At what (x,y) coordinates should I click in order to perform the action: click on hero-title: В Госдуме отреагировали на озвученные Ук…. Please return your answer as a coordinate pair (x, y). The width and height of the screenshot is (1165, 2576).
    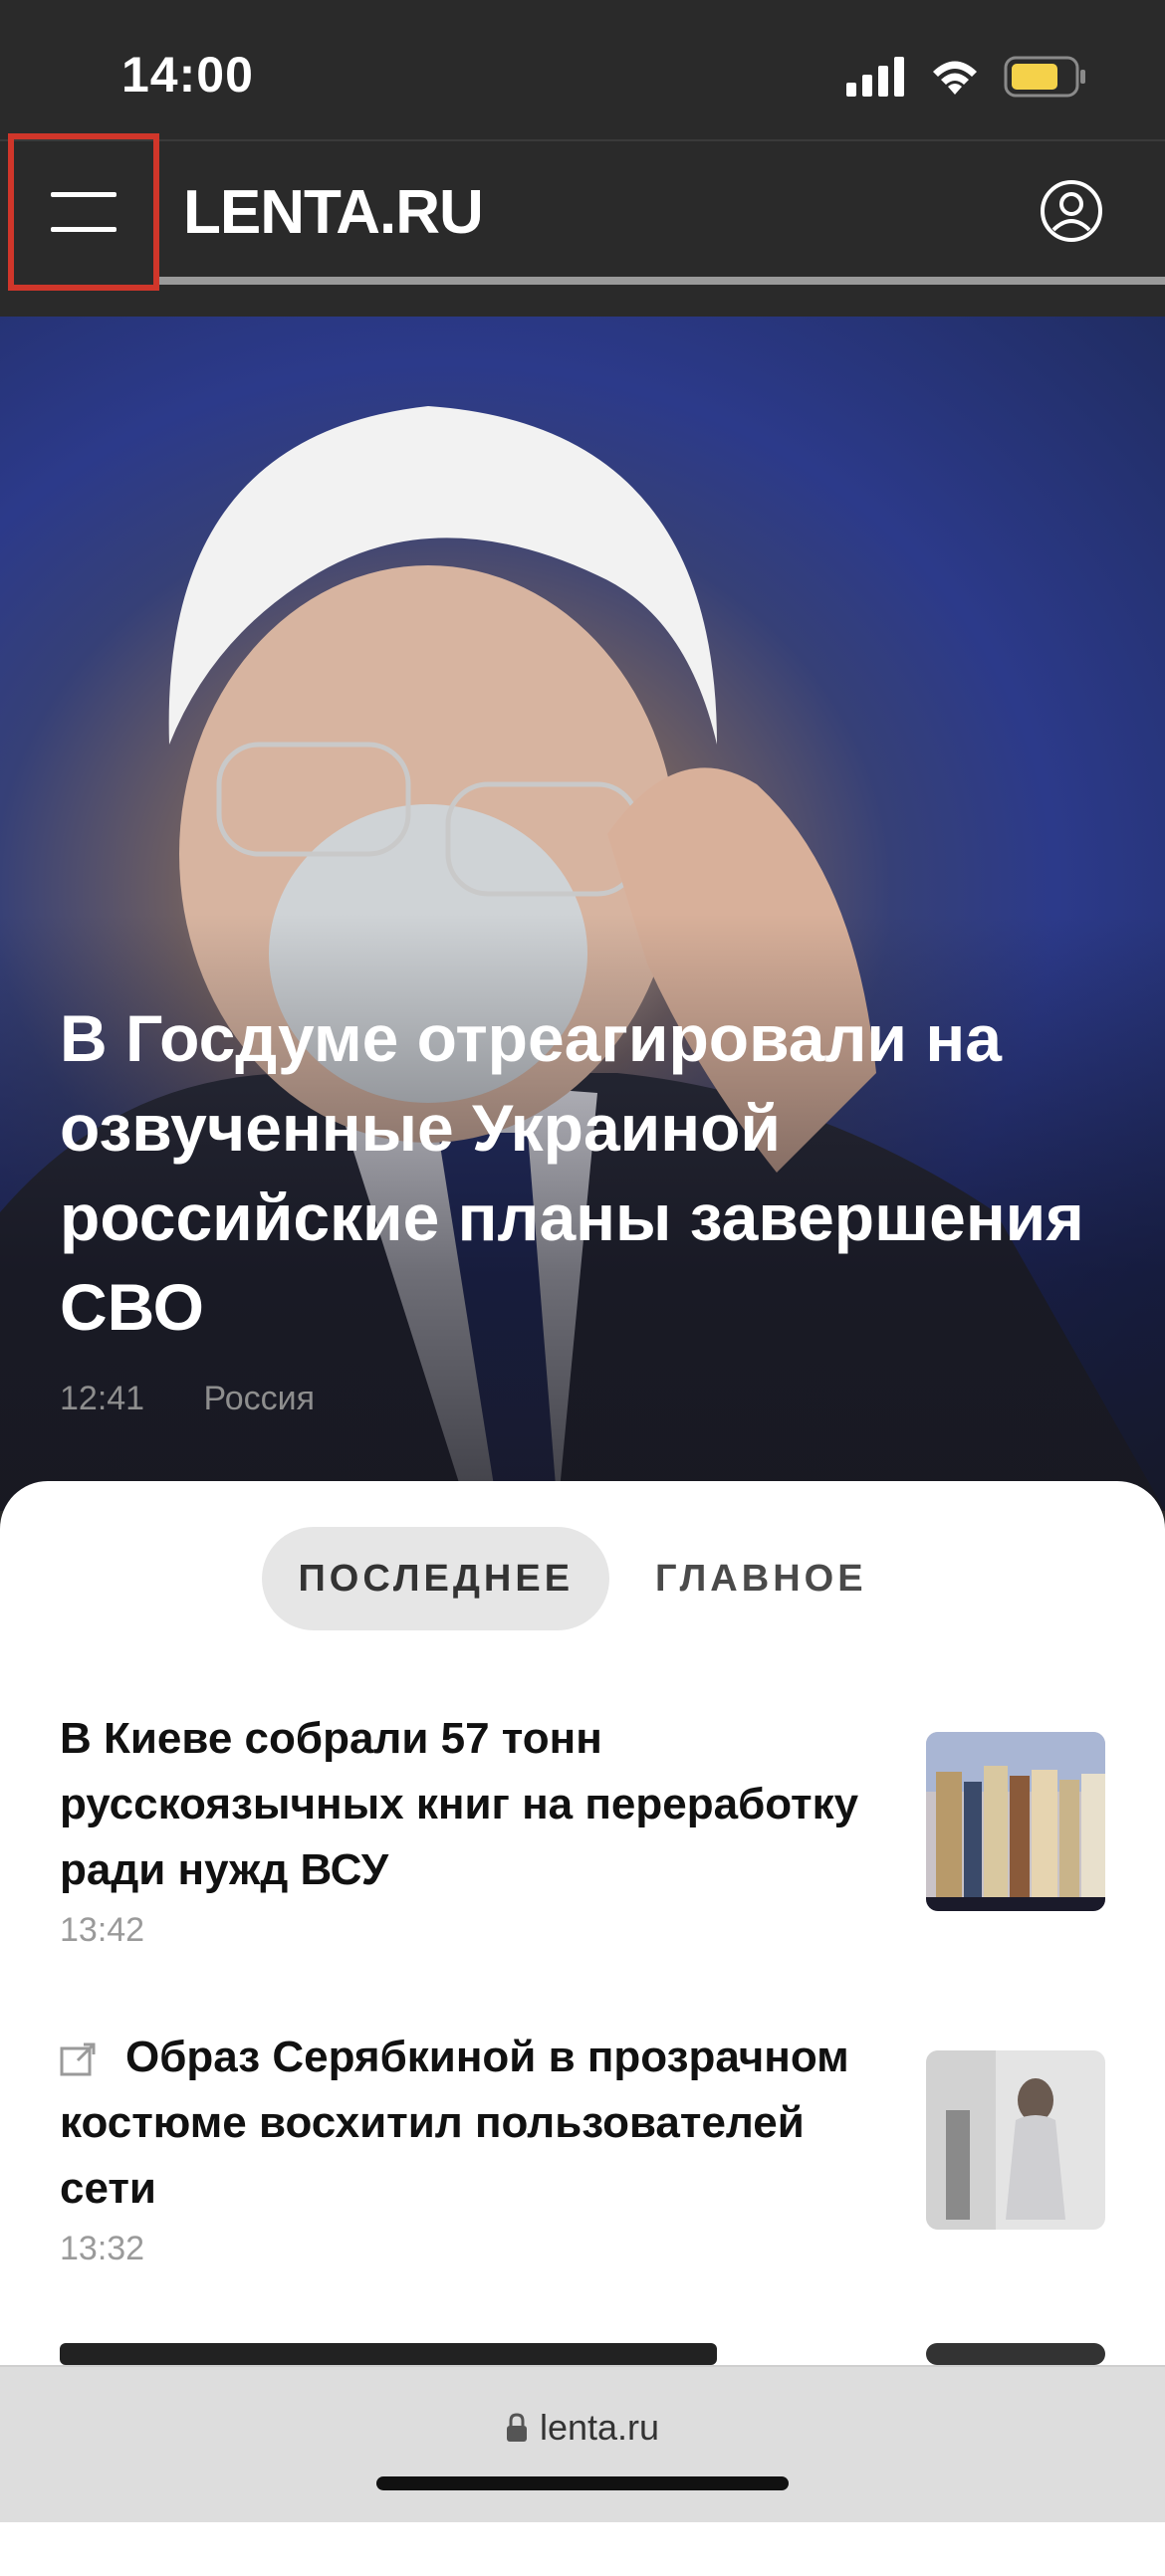
    Looking at the image, I should click on (587, 1172).